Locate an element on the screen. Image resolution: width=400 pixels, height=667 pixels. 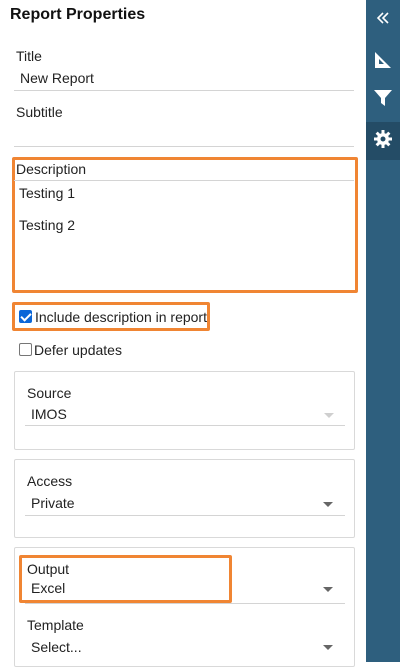
source-underline is located at coordinates (185, 425).